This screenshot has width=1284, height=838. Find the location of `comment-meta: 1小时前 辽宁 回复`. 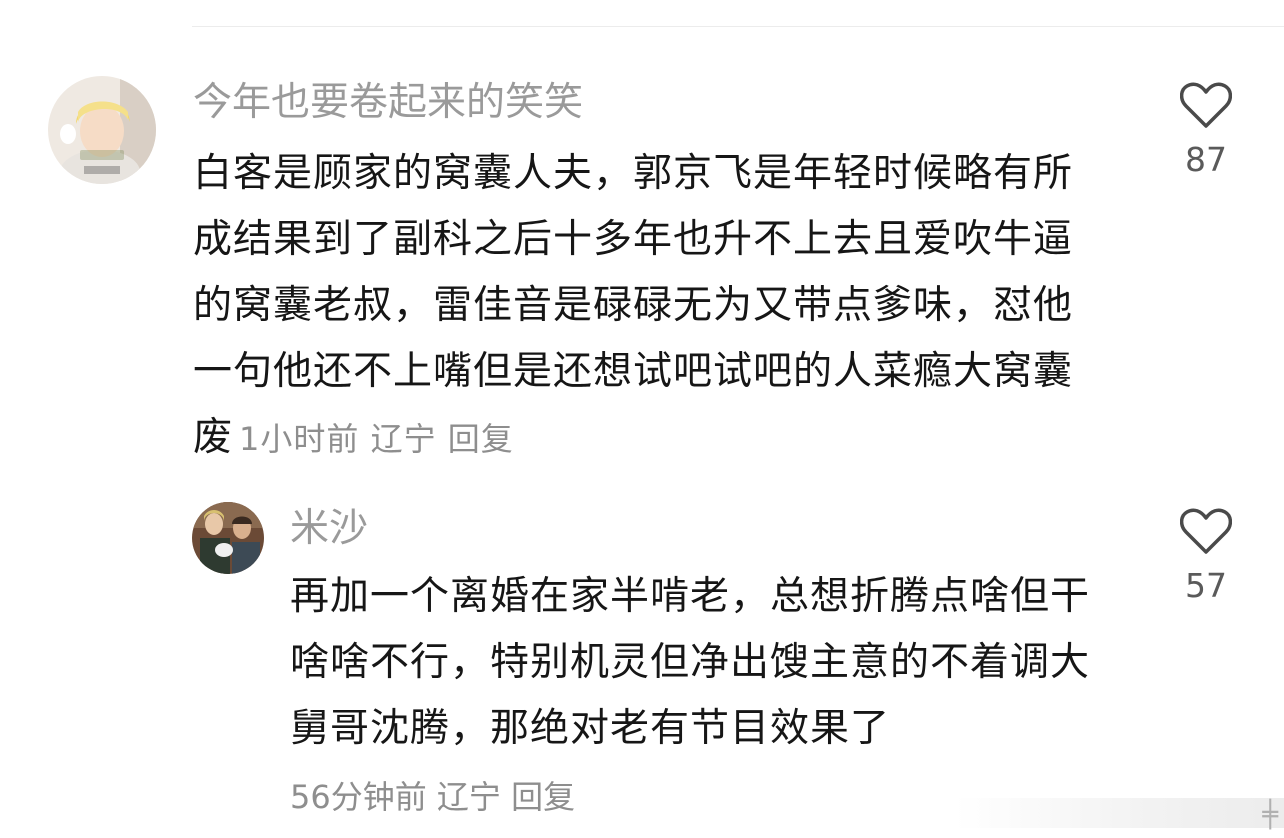

comment-meta: 1小时前 辽宁 回复 is located at coordinates (376, 439).